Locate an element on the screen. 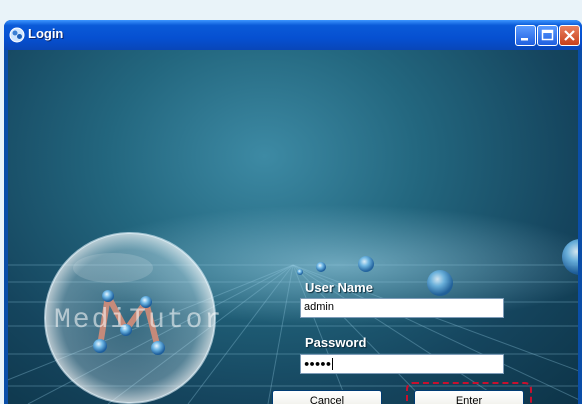  maximize-button is located at coordinates (547, 35).